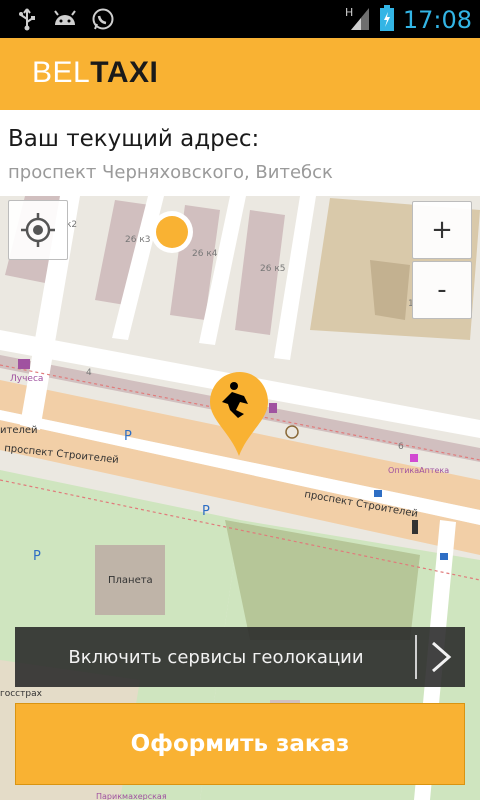 The width and height of the screenshot is (480, 800). What do you see at coordinates (441, 657) in the screenshot?
I see `chevron-right-icon` at bounding box center [441, 657].